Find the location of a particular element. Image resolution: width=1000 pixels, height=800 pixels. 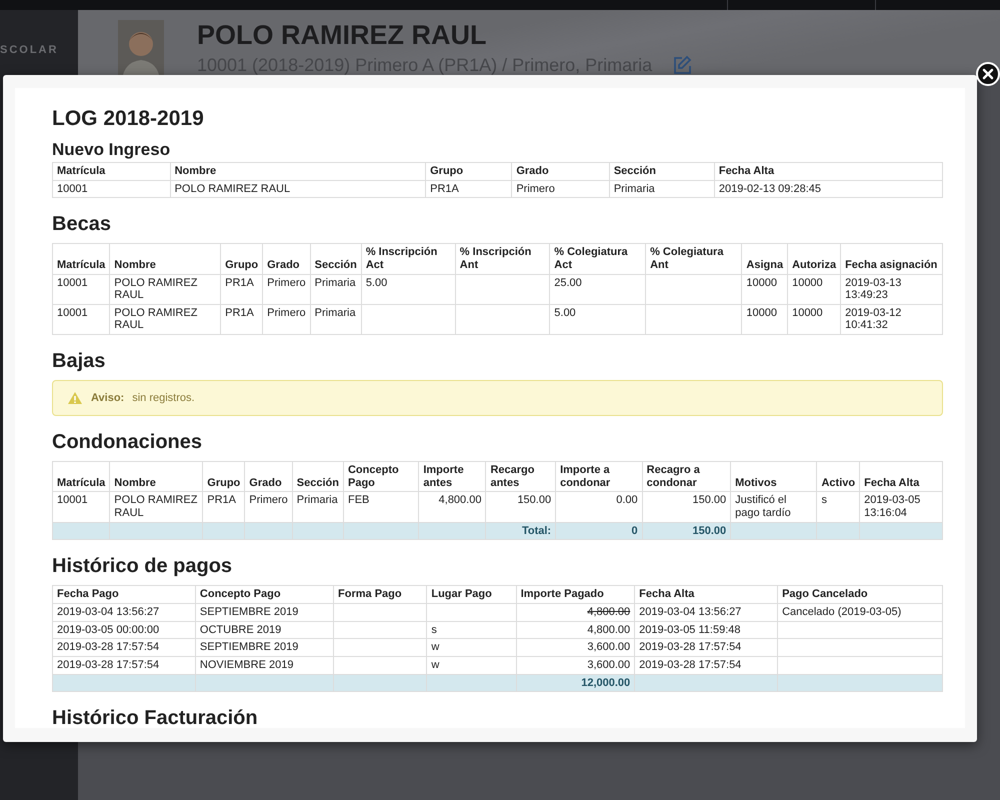

section-heading: Histórico Facturación is located at coordinates (155, 717).